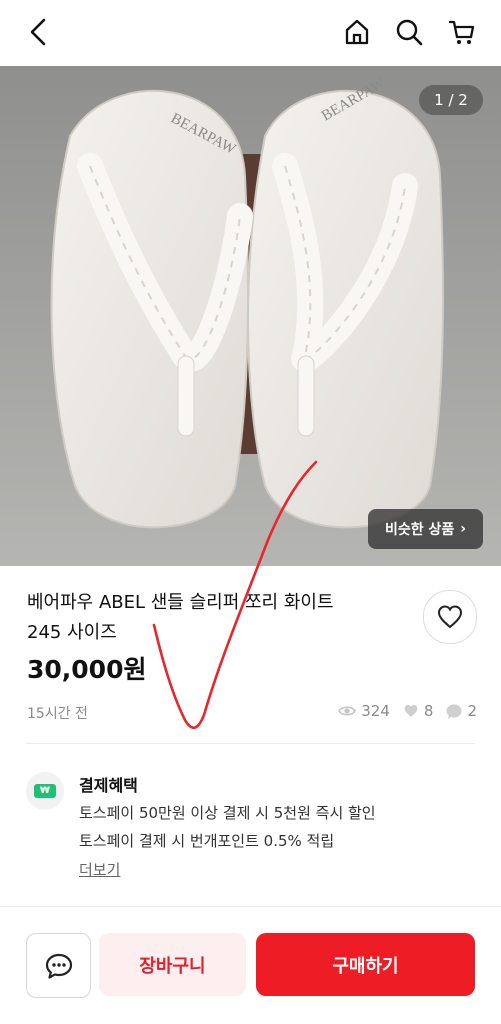 The image size is (501, 1024). I want to click on view-count: 324, so click(375, 711).